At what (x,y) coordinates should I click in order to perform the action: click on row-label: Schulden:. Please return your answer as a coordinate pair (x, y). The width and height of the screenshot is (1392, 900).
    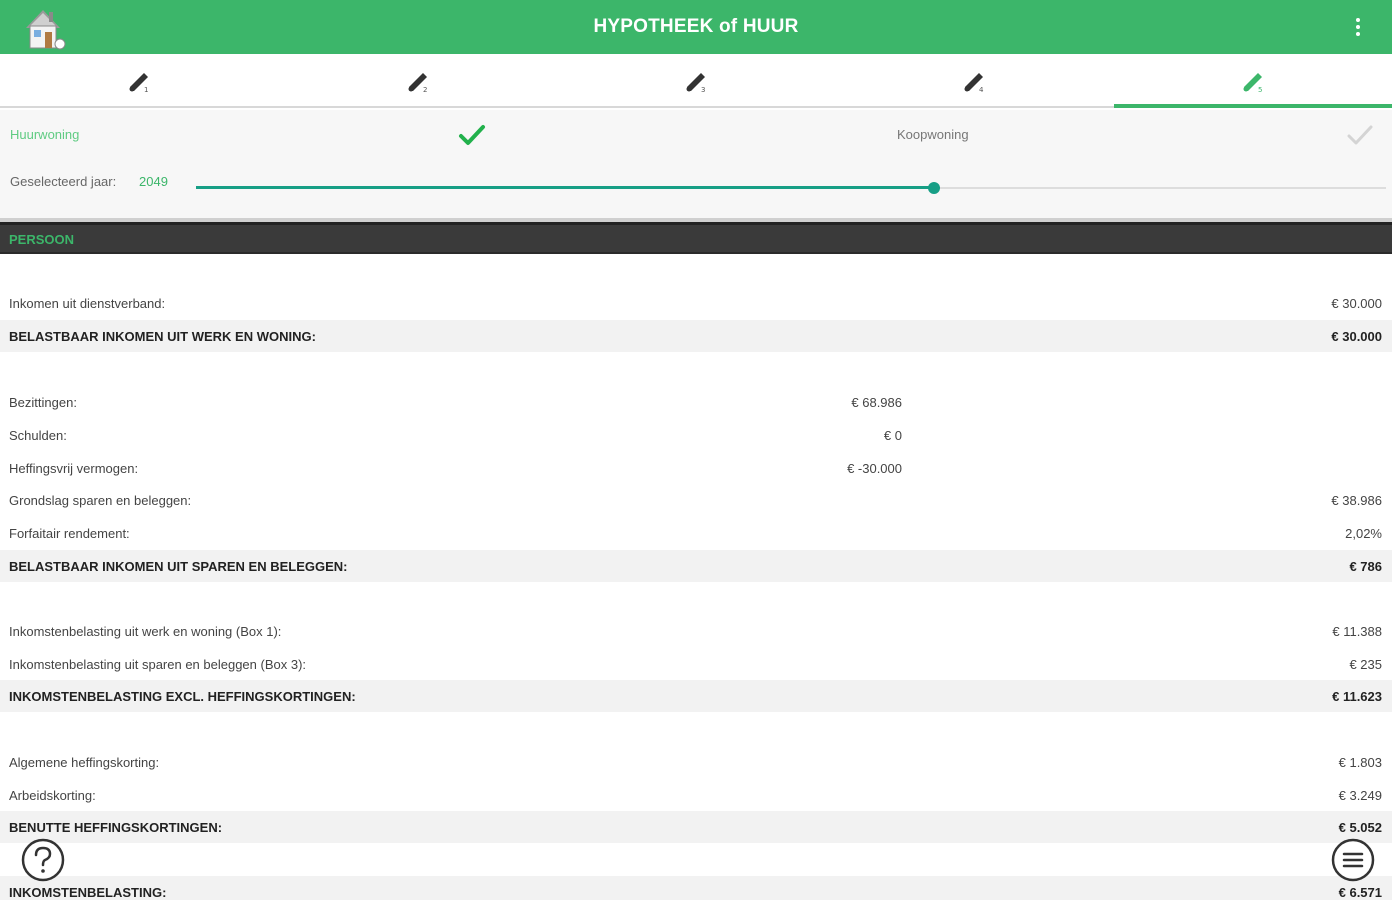
    Looking at the image, I should click on (38, 435).